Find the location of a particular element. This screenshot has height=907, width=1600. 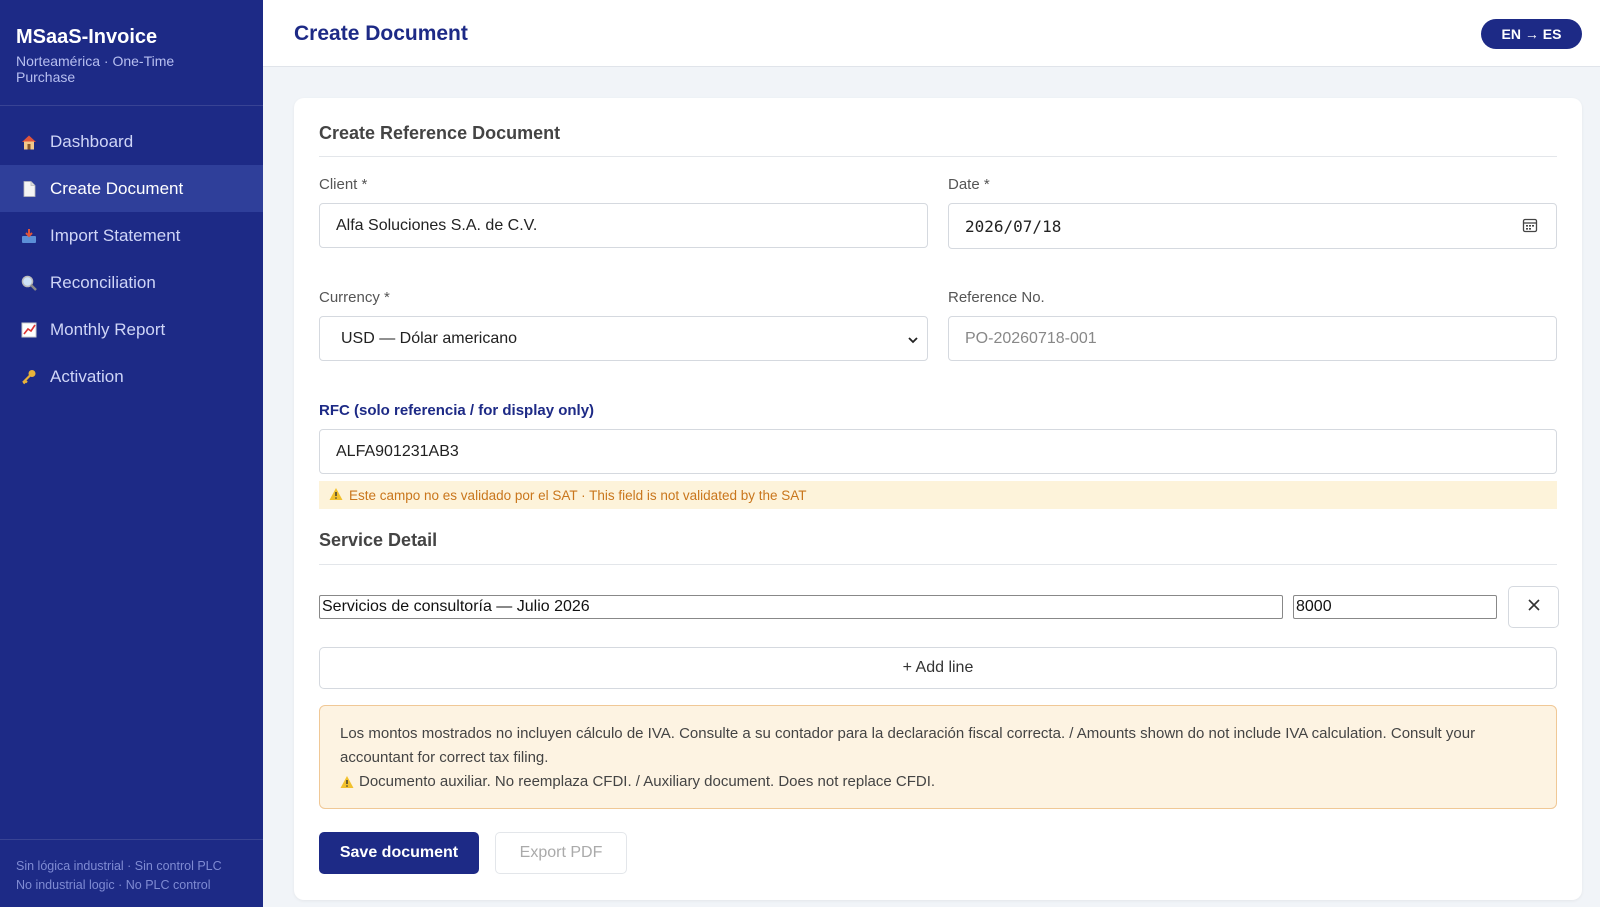

save-document-button: Save document is located at coordinates (399, 853).